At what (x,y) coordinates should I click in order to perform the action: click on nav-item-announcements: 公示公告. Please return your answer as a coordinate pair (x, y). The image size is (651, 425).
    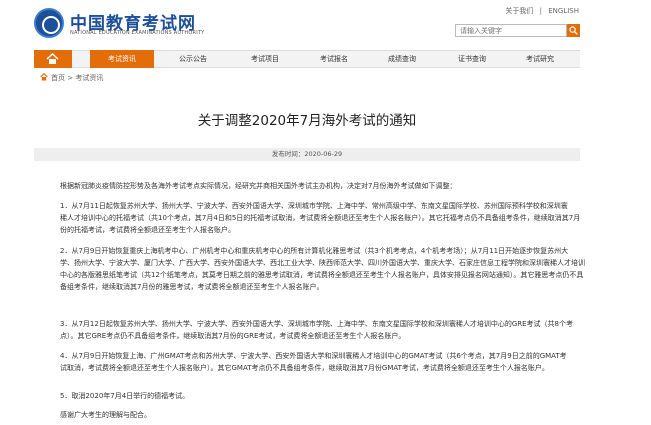
    Looking at the image, I should click on (193, 59).